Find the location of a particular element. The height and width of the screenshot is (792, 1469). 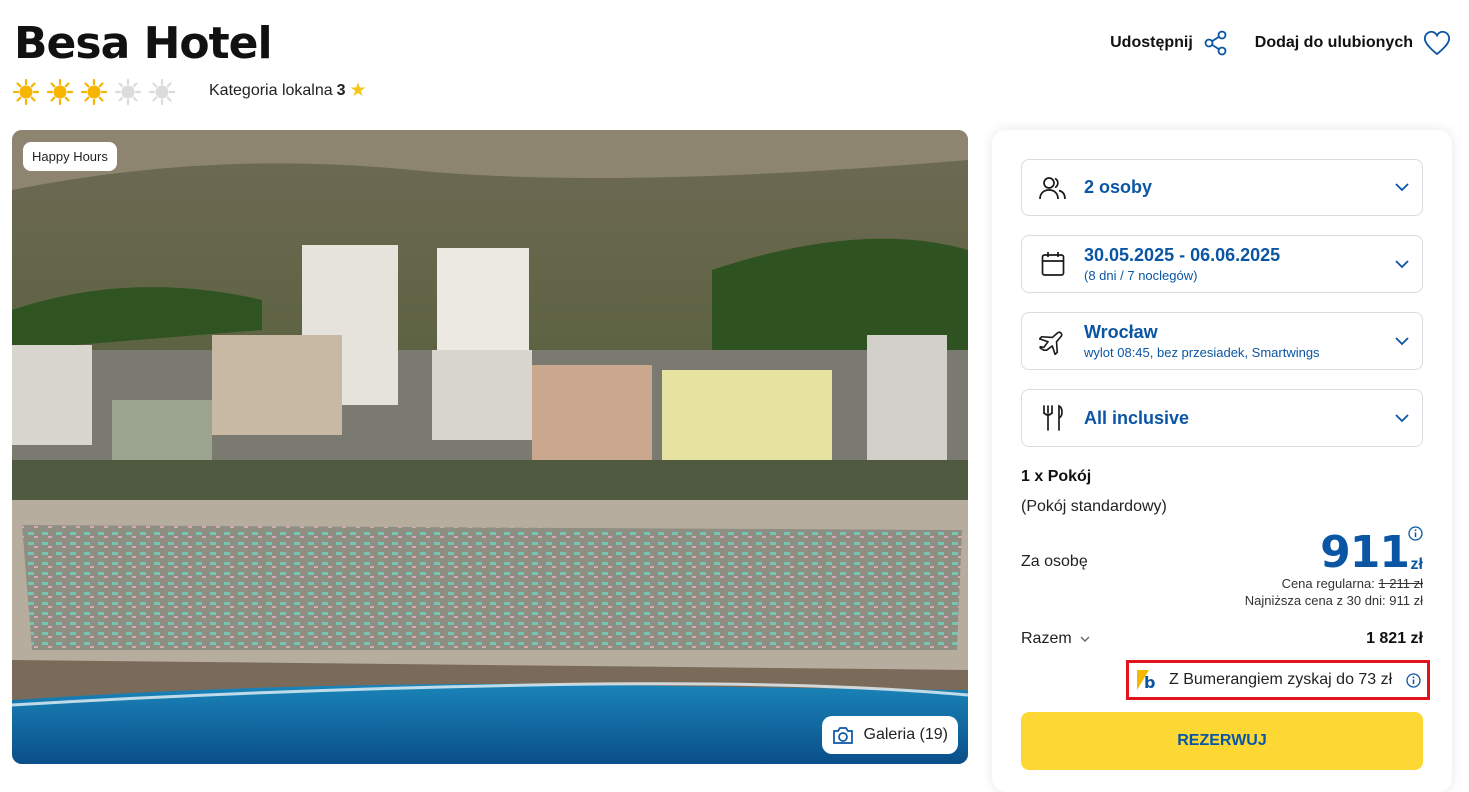

persons-select: 2 osoby is located at coordinates (1222, 187).